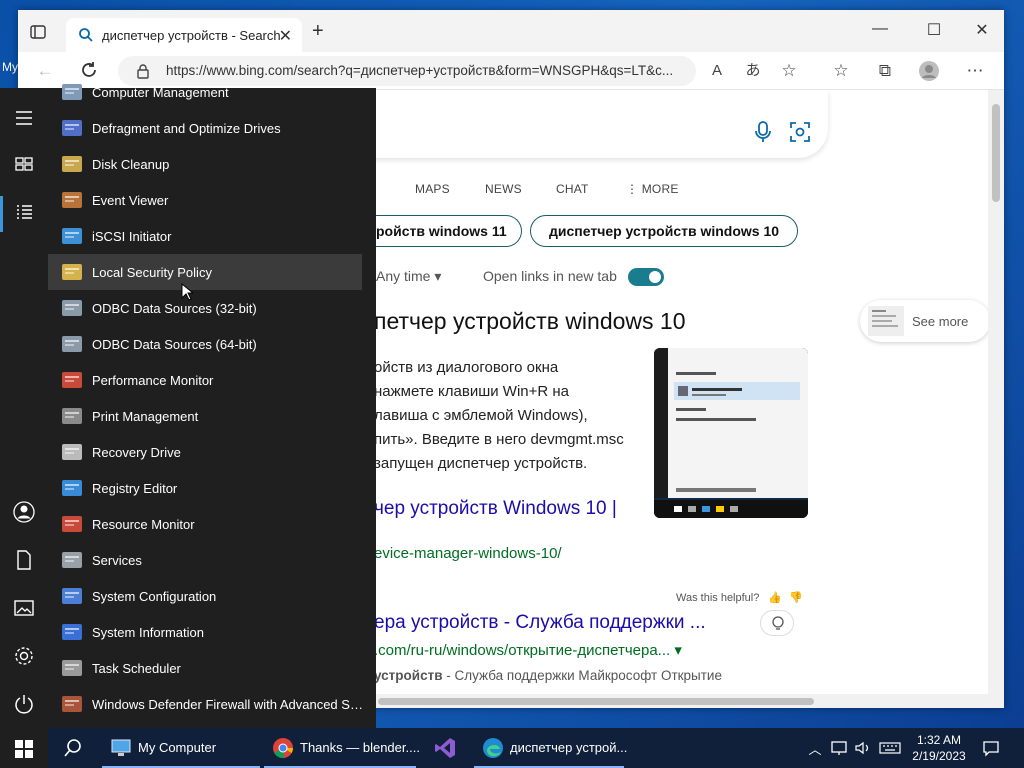  What do you see at coordinates (789, 71) in the screenshot?
I see `add-favorite-icon: ☆` at bounding box center [789, 71].